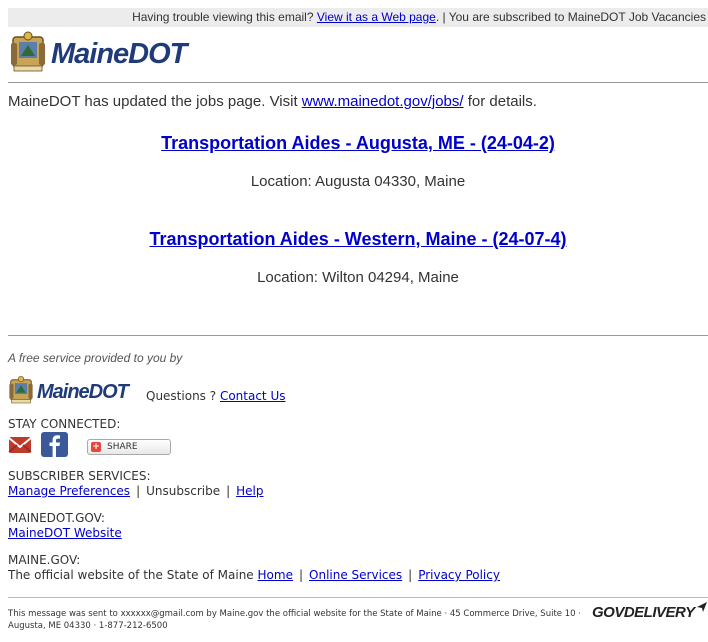 Image resolution: width=708 pixels, height=642 pixels. What do you see at coordinates (702, 608) in the screenshot?
I see `govdelivery-arrow-icon` at bounding box center [702, 608].